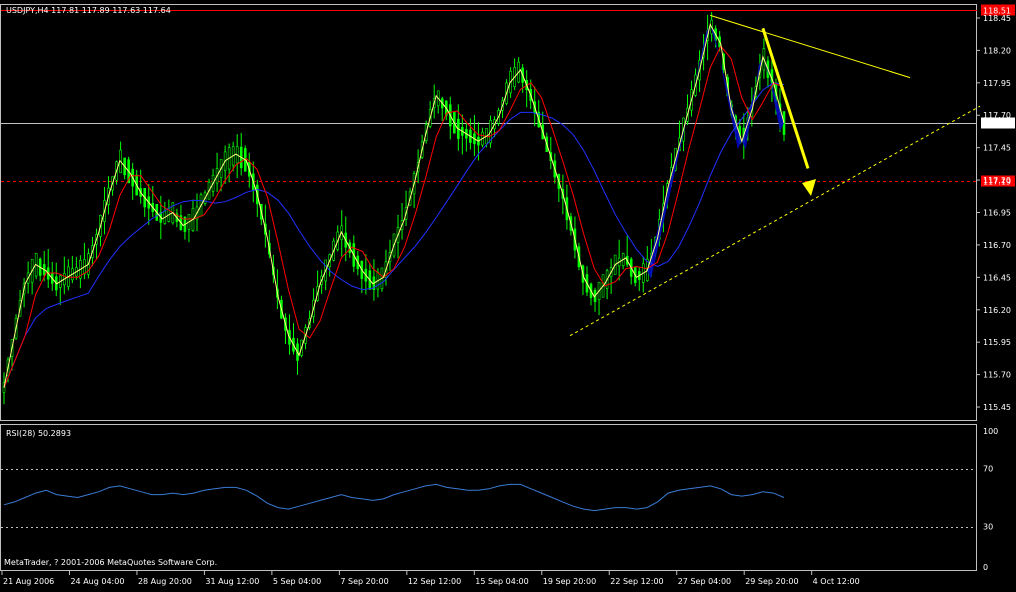 The width and height of the screenshot is (1016, 592). What do you see at coordinates (988, 469) in the screenshot?
I see `rsi-tick-label: 70` at bounding box center [988, 469].